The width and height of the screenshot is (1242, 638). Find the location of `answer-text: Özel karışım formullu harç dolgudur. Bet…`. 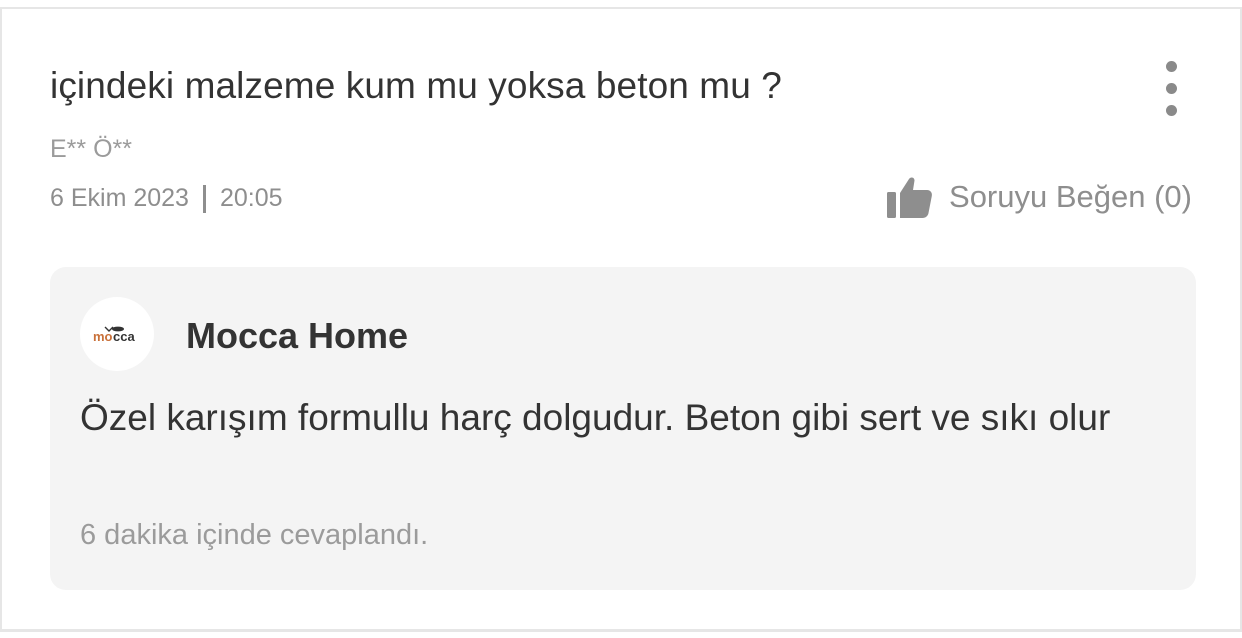

answer-text: Özel karışım formullu harç dolgudur. Bet… is located at coordinates (595, 417).